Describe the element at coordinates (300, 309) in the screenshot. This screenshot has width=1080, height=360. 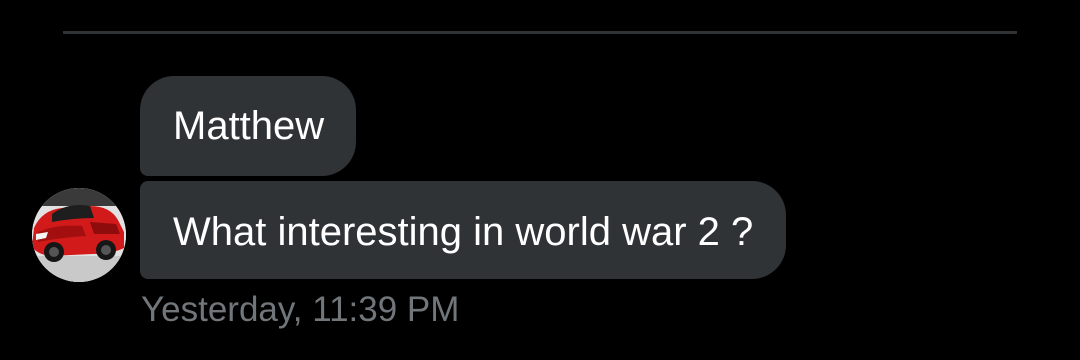
I see `message-timestamp: Yesterday, 11:39 PM` at that location.